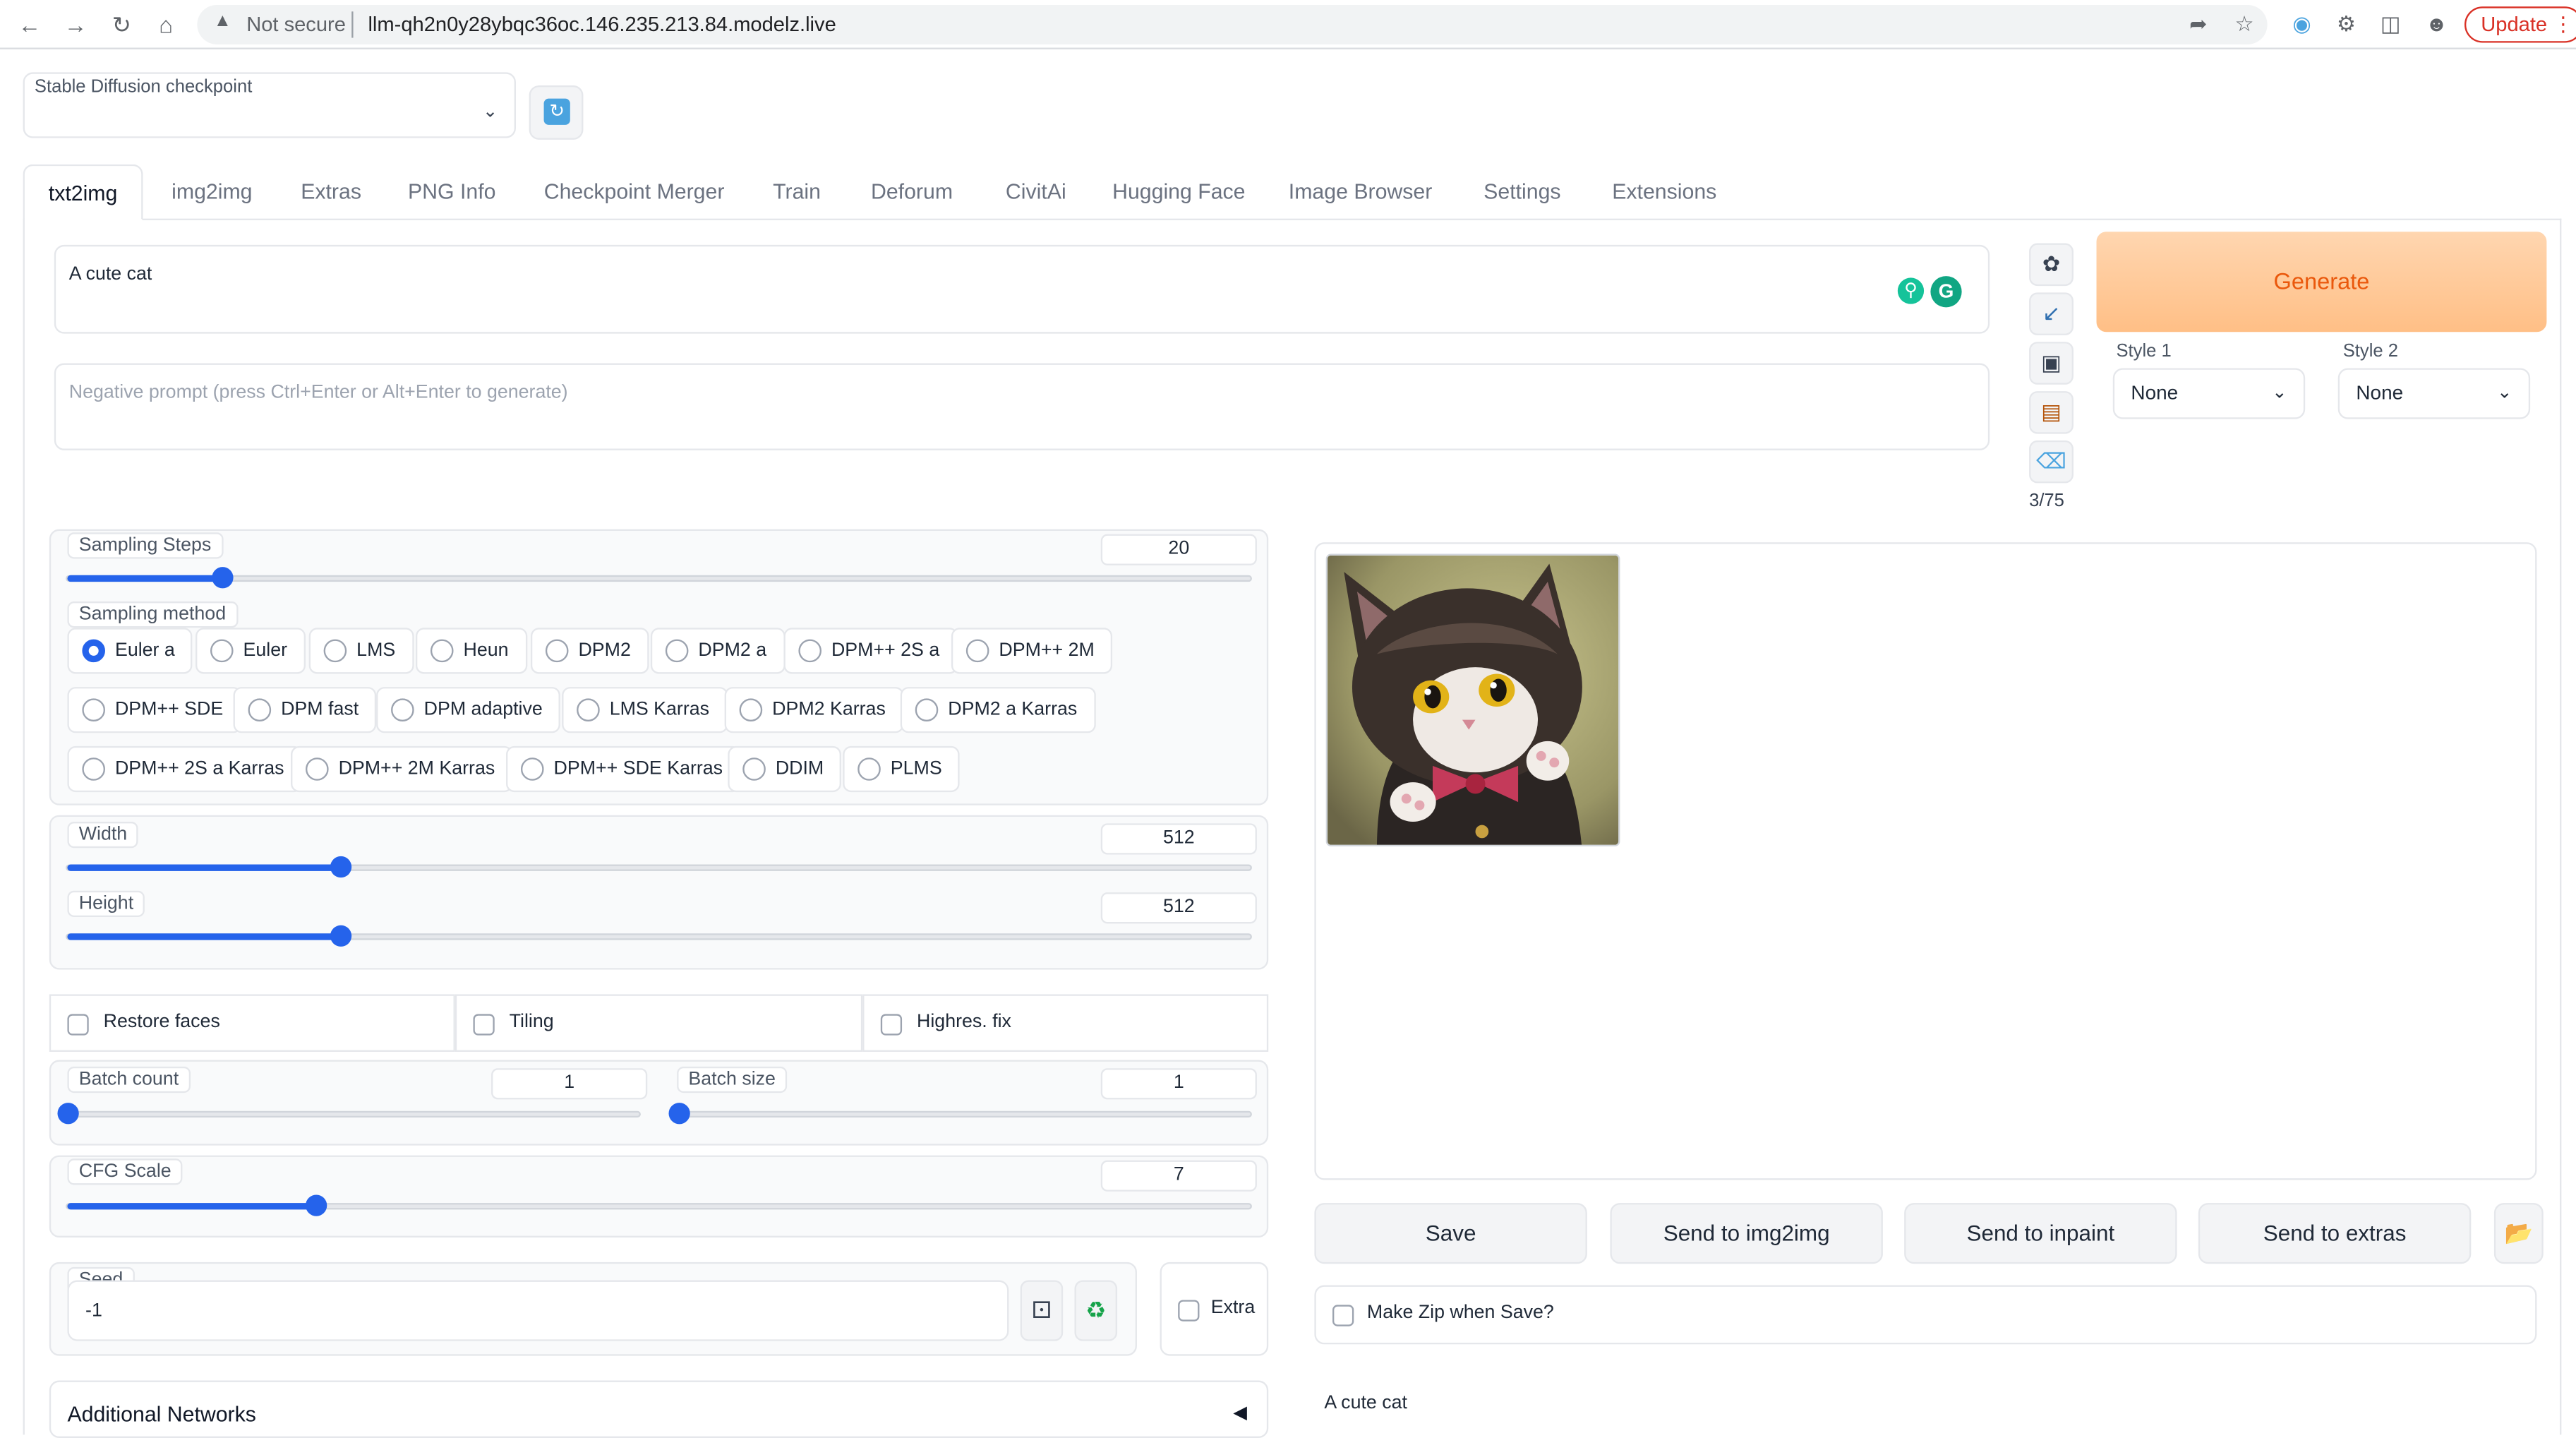  I want to click on sampler-option: DDIM, so click(785, 769).